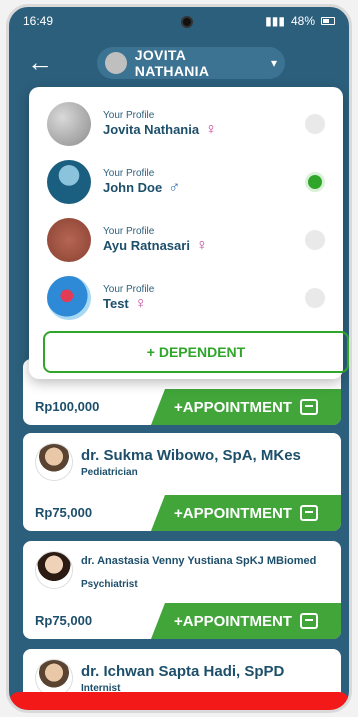  I want to click on profile-name: Ayu Ratnasari ♀, so click(155, 245).